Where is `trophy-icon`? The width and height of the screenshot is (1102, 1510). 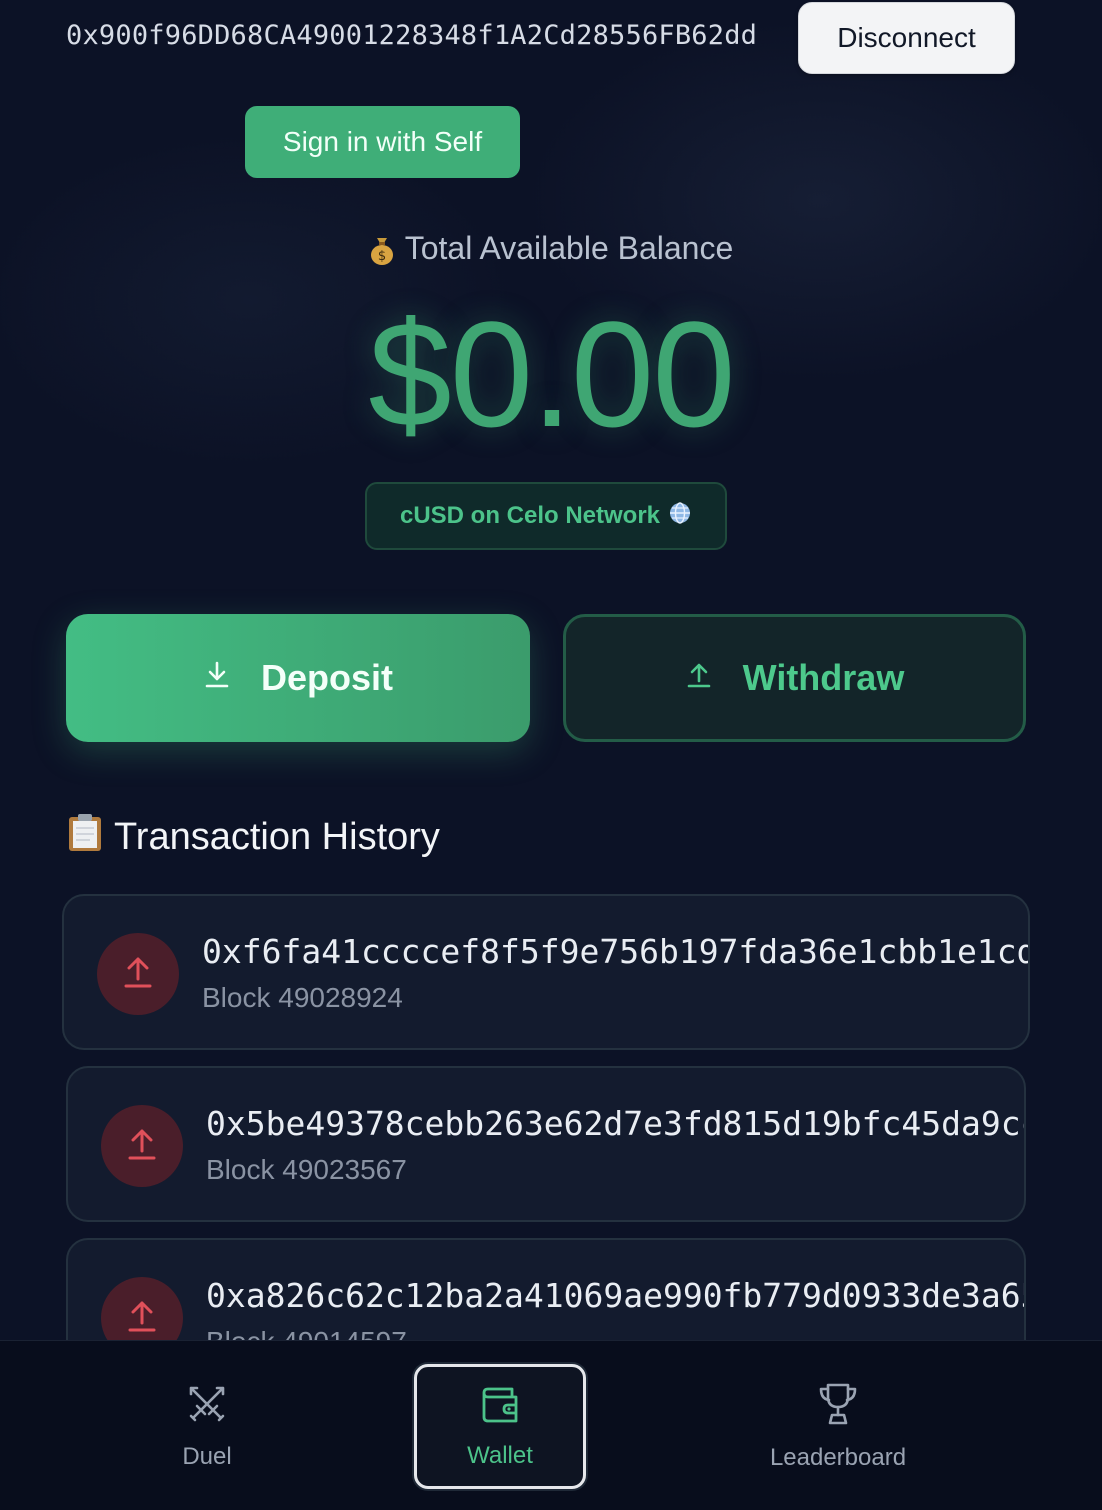 trophy-icon is located at coordinates (838, 1407).